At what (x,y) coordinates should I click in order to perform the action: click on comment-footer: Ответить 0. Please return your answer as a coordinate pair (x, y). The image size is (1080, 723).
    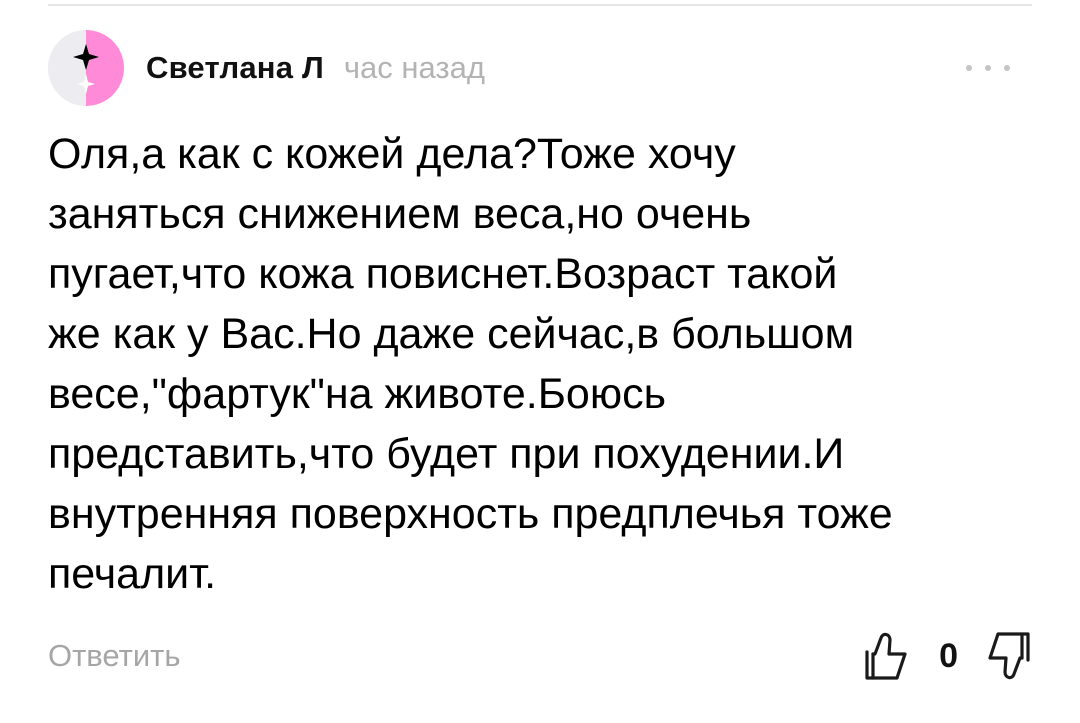
    Looking at the image, I should click on (540, 656).